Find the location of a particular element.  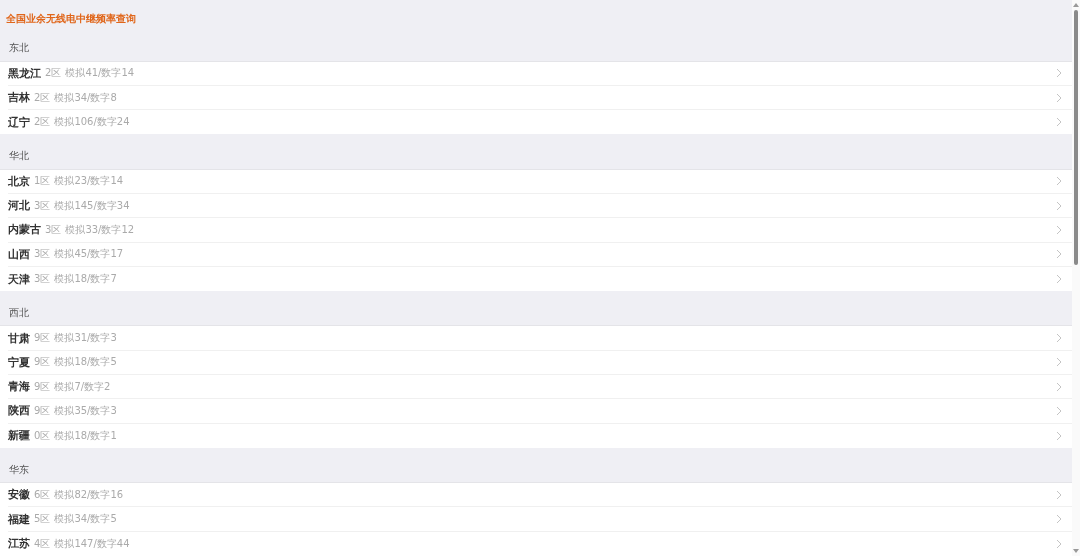

province-item: 新疆 0区 模拟18/数字1 is located at coordinates (540, 435).